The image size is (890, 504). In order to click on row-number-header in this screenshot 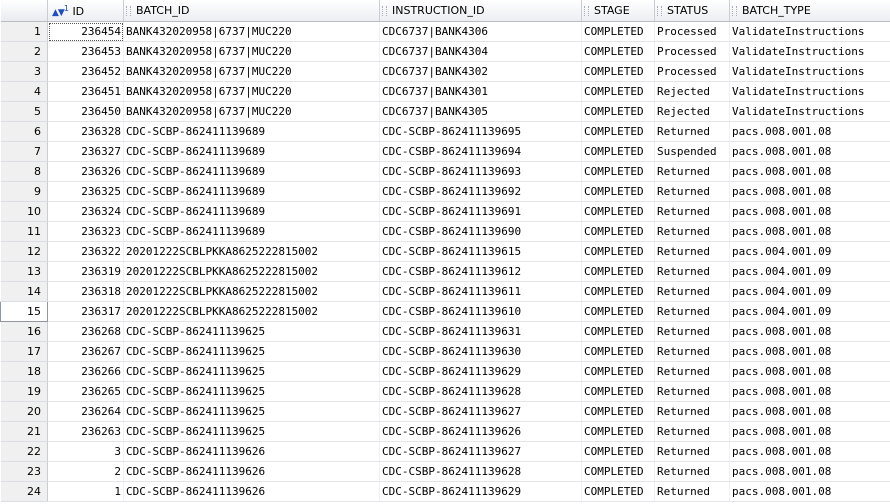, I will do `click(24, 11)`.